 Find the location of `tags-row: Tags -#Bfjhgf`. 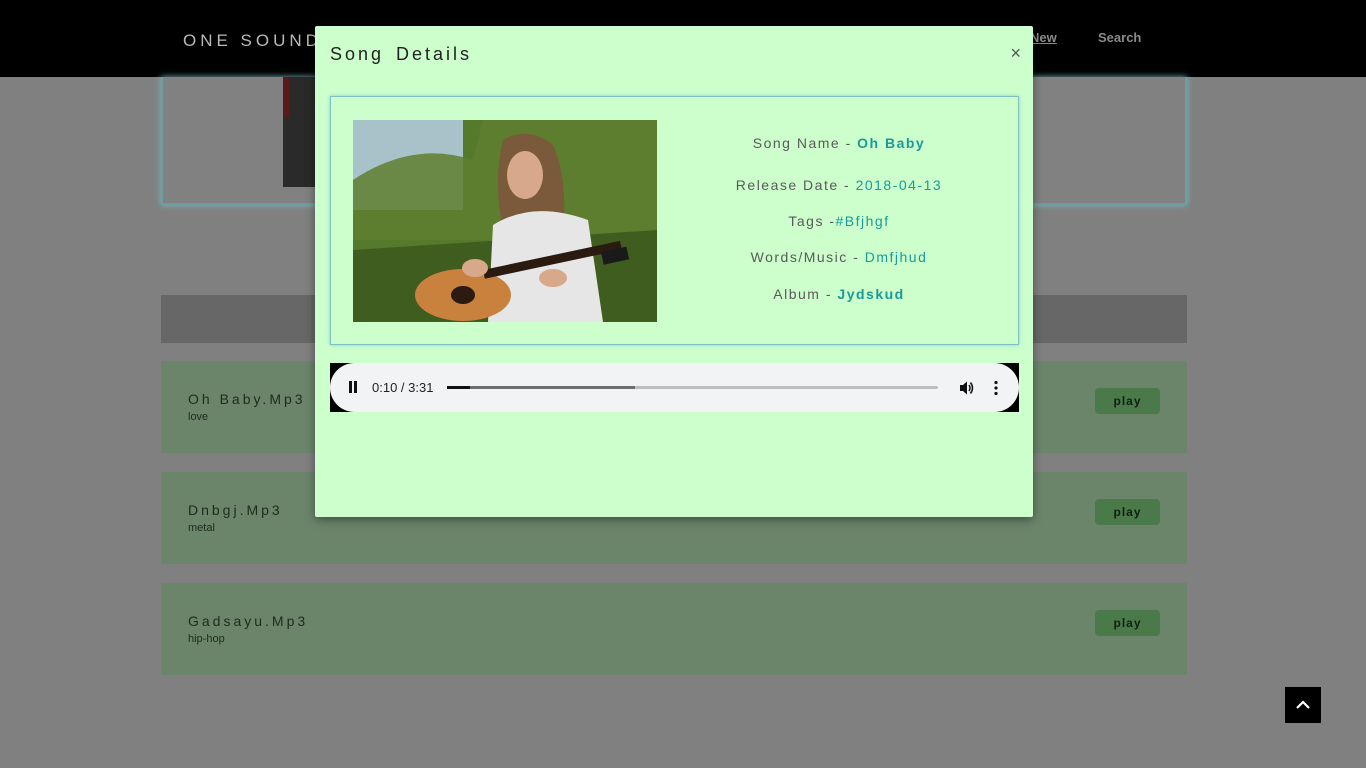

tags-row: Tags -#Bfjhgf is located at coordinates (839, 221).